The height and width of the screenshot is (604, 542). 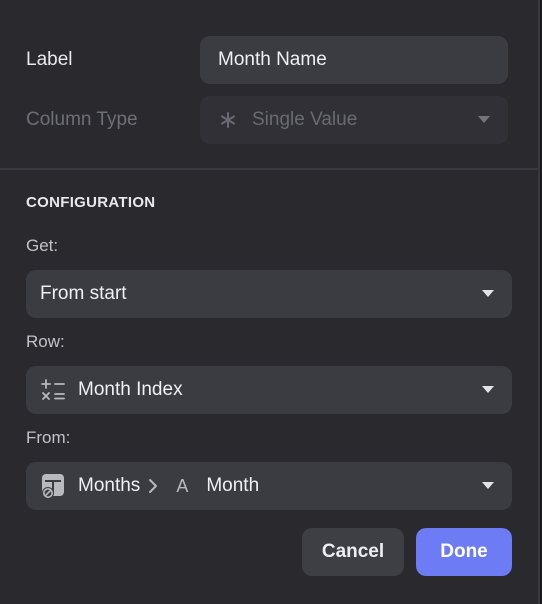 What do you see at coordinates (272, 59) in the screenshot?
I see `label-input-value: Month Name` at bounding box center [272, 59].